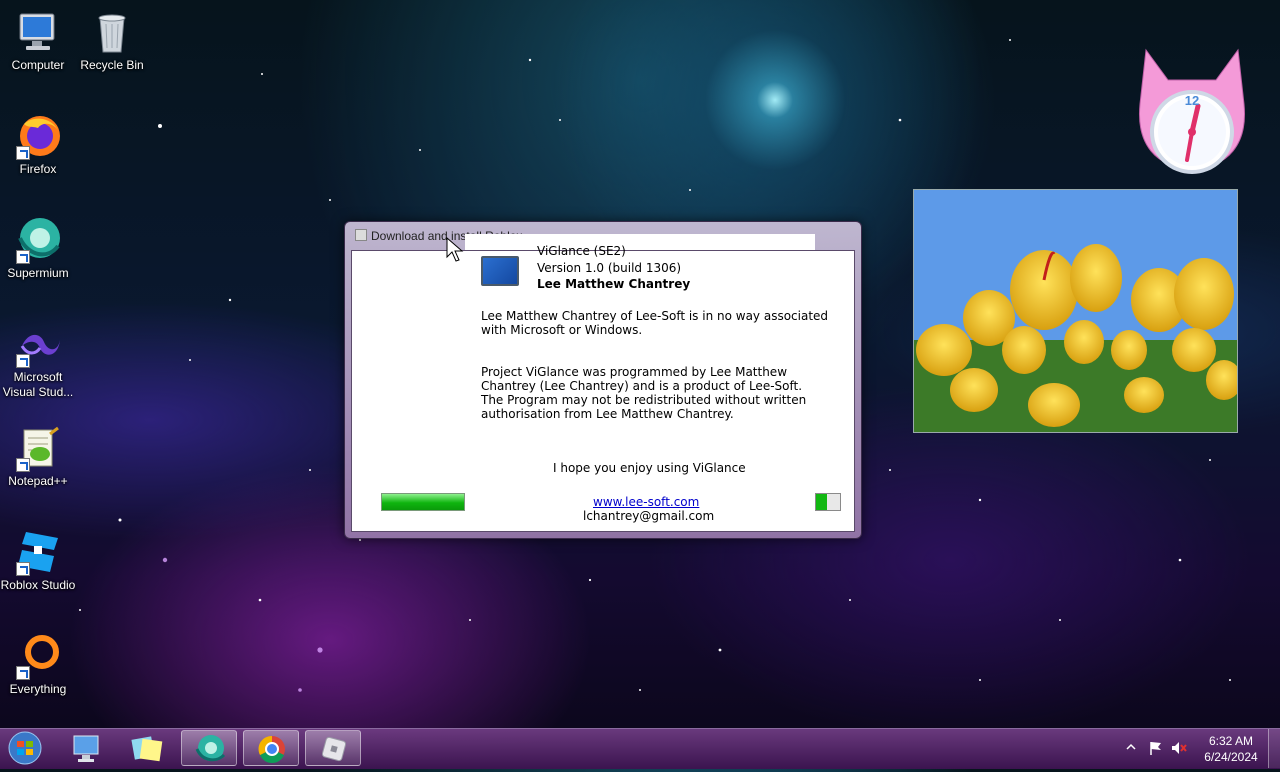 Image resolution: width=1280 pixels, height=772 pixels. I want to click on recycle-bin-icon, so click(112, 32).